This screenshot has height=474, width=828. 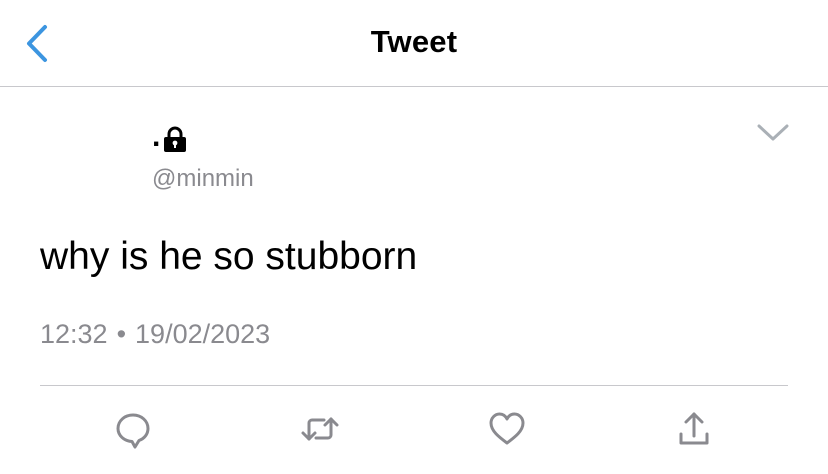 I want to click on lock-icon, so click(x=175, y=139).